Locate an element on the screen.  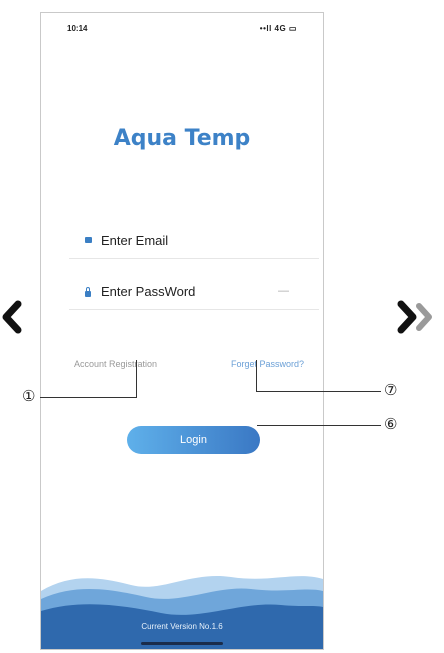
envelope-icon is located at coordinates (88, 240).